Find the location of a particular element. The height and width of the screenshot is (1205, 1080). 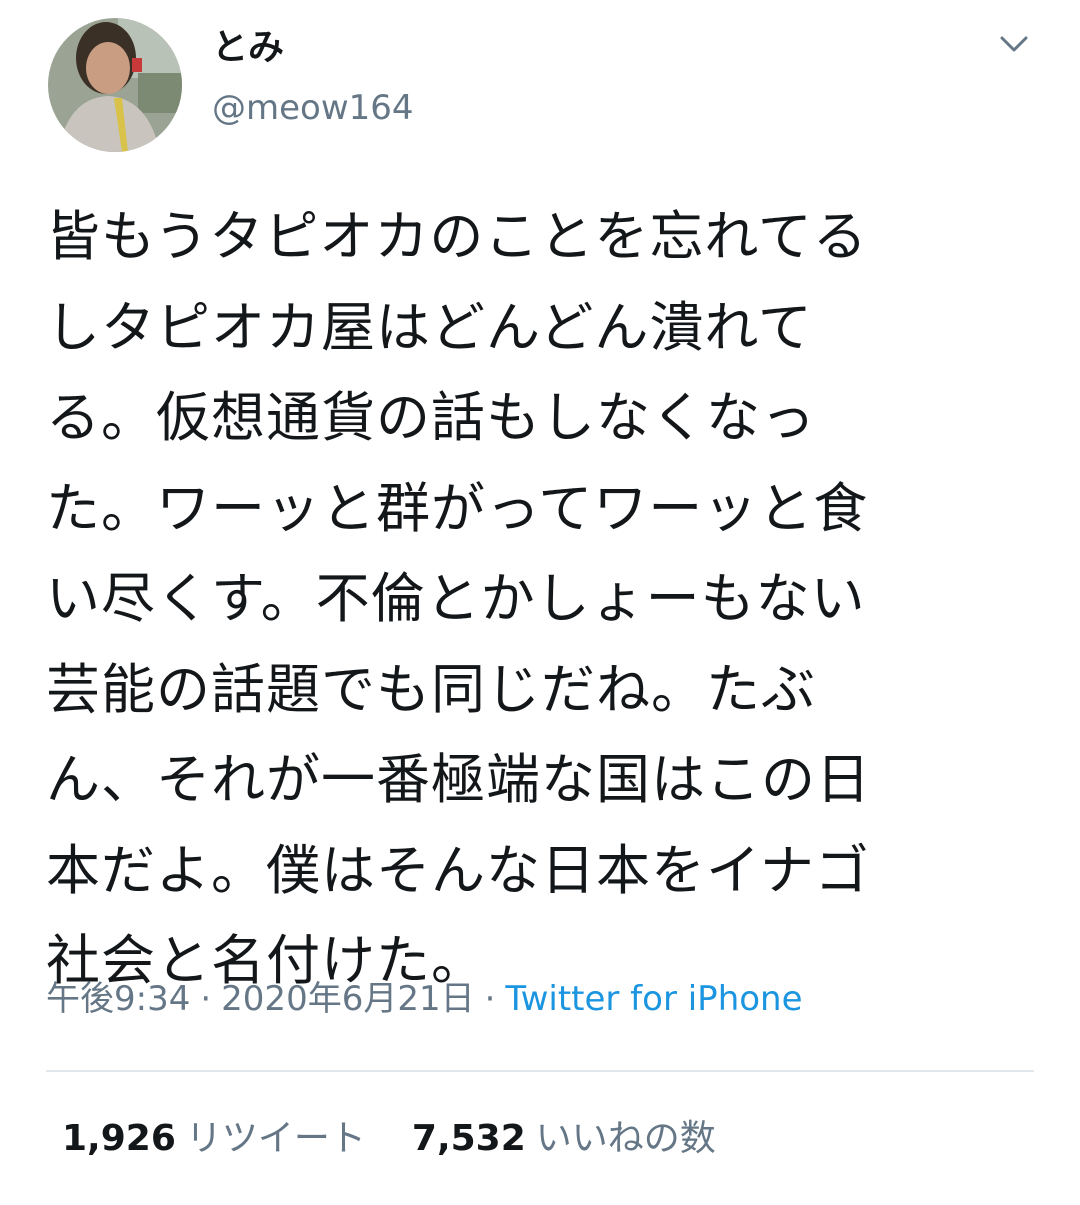

tweet-date: 2020年6月21日 is located at coordinates (347, 999).